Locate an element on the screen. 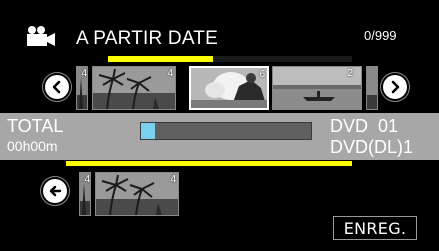 This screenshot has height=251, width=439. video-camera-icon is located at coordinates (40, 36).